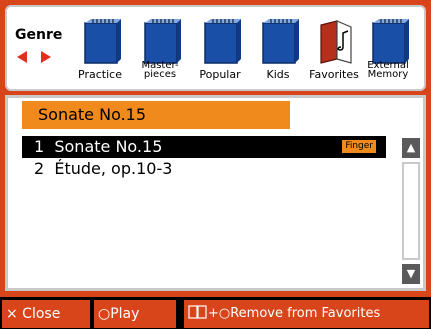 Image resolution: width=431 pixels, height=329 pixels. Describe the element at coordinates (411, 274) in the screenshot. I see `scroll-down-button: ▼` at that location.